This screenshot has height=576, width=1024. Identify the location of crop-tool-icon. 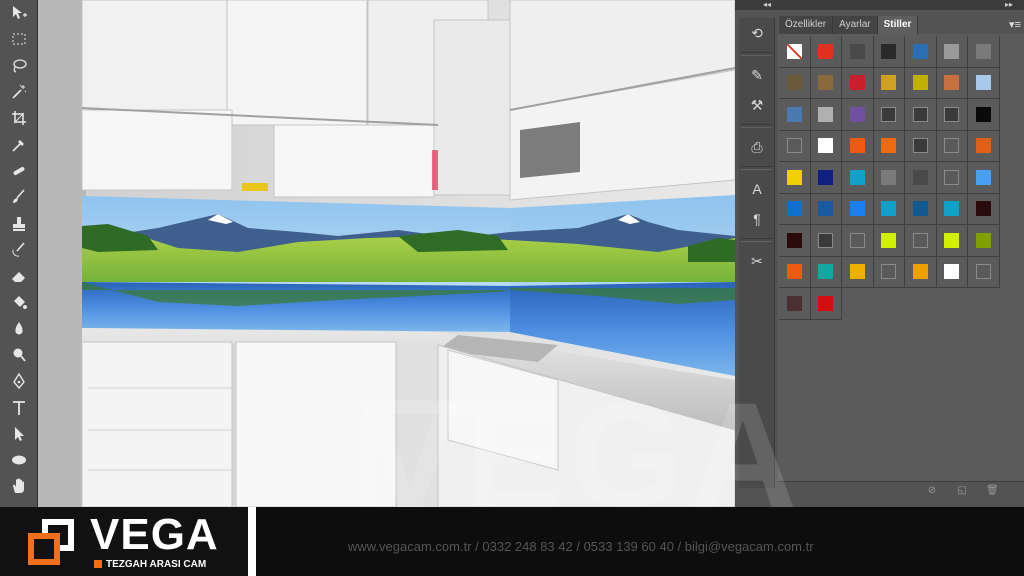
(19, 118).